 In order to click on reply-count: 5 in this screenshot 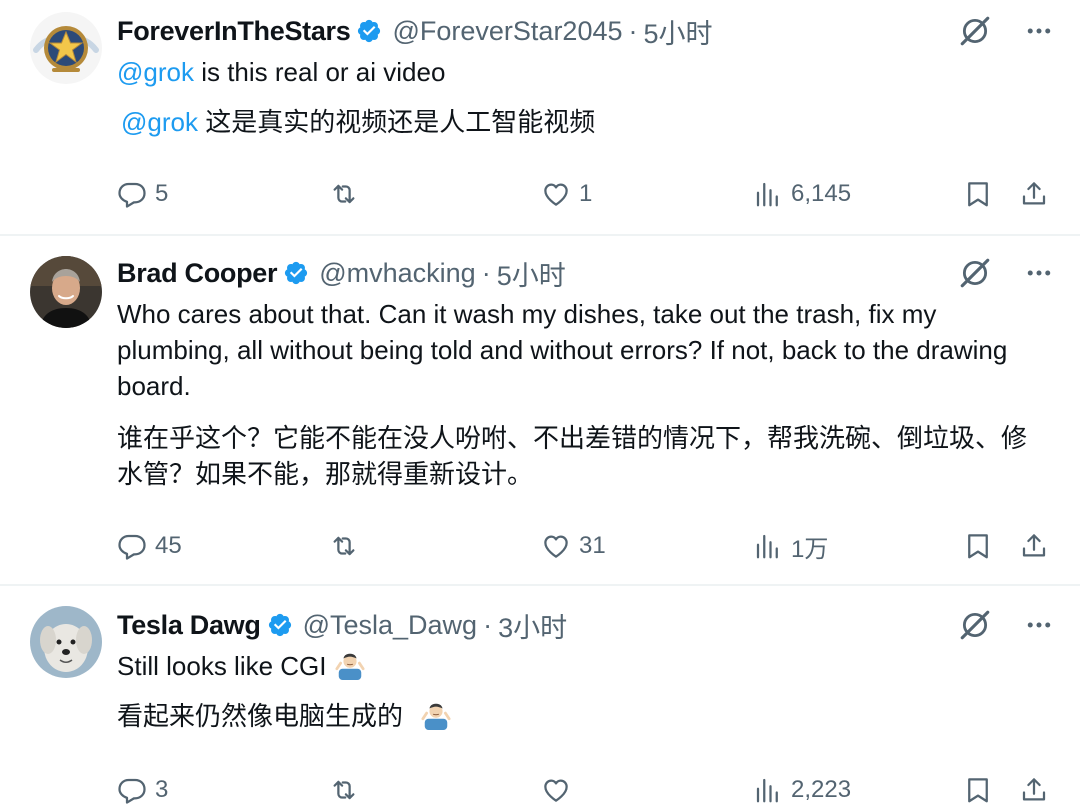, I will do `click(162, 193)`.